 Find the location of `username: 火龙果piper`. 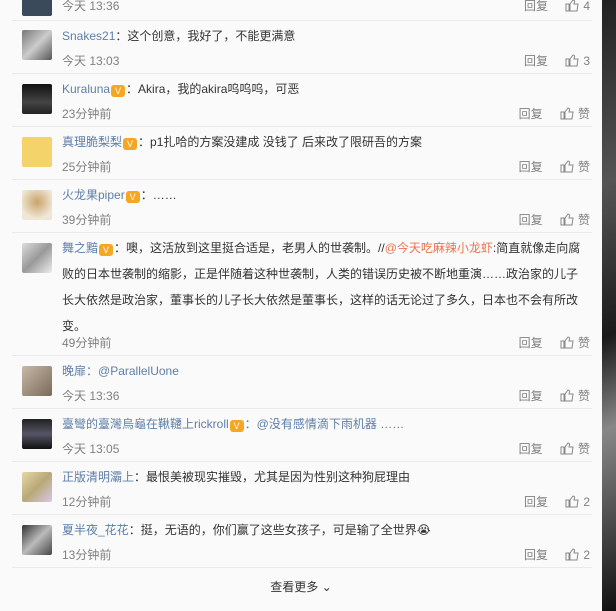

username: 火龙果piper is located at coordinates (93, 195).